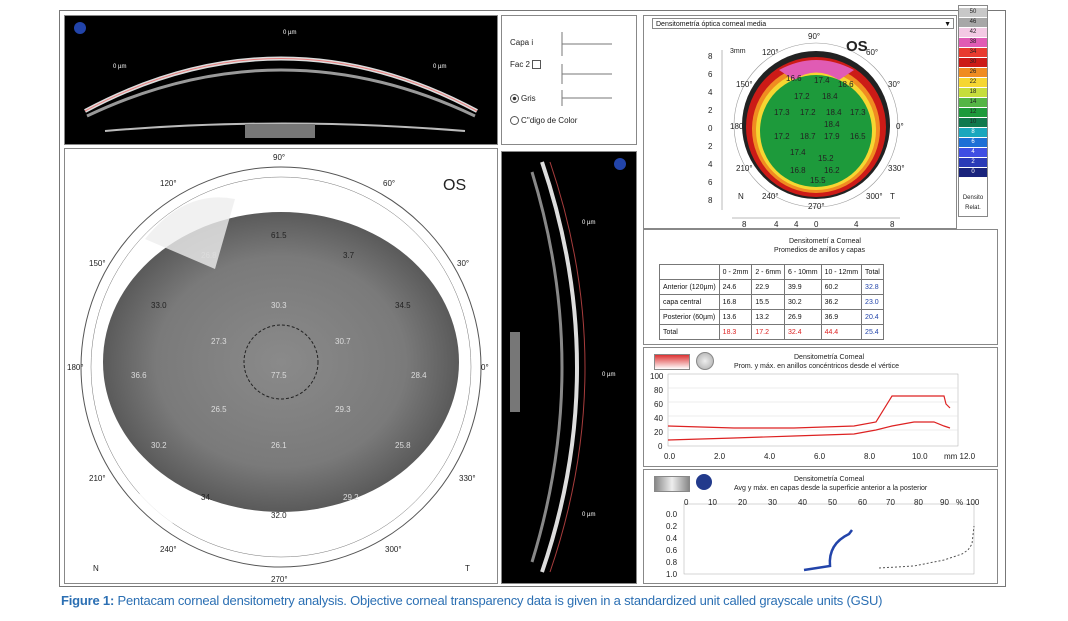 Image resolution: width=1068 pixels, height=621 pixels. Describe the element at coordinates (96, 568) in the screenshot. I see `gray-map-n: N` at that location.